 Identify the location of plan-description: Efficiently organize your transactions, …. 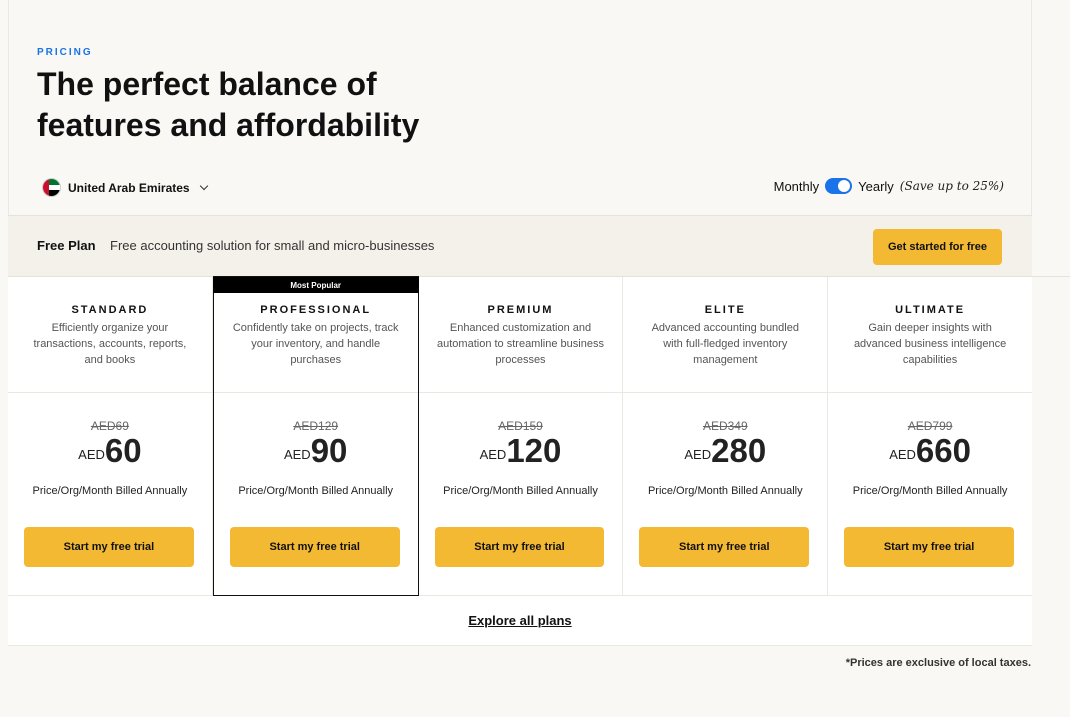
(110, 344).